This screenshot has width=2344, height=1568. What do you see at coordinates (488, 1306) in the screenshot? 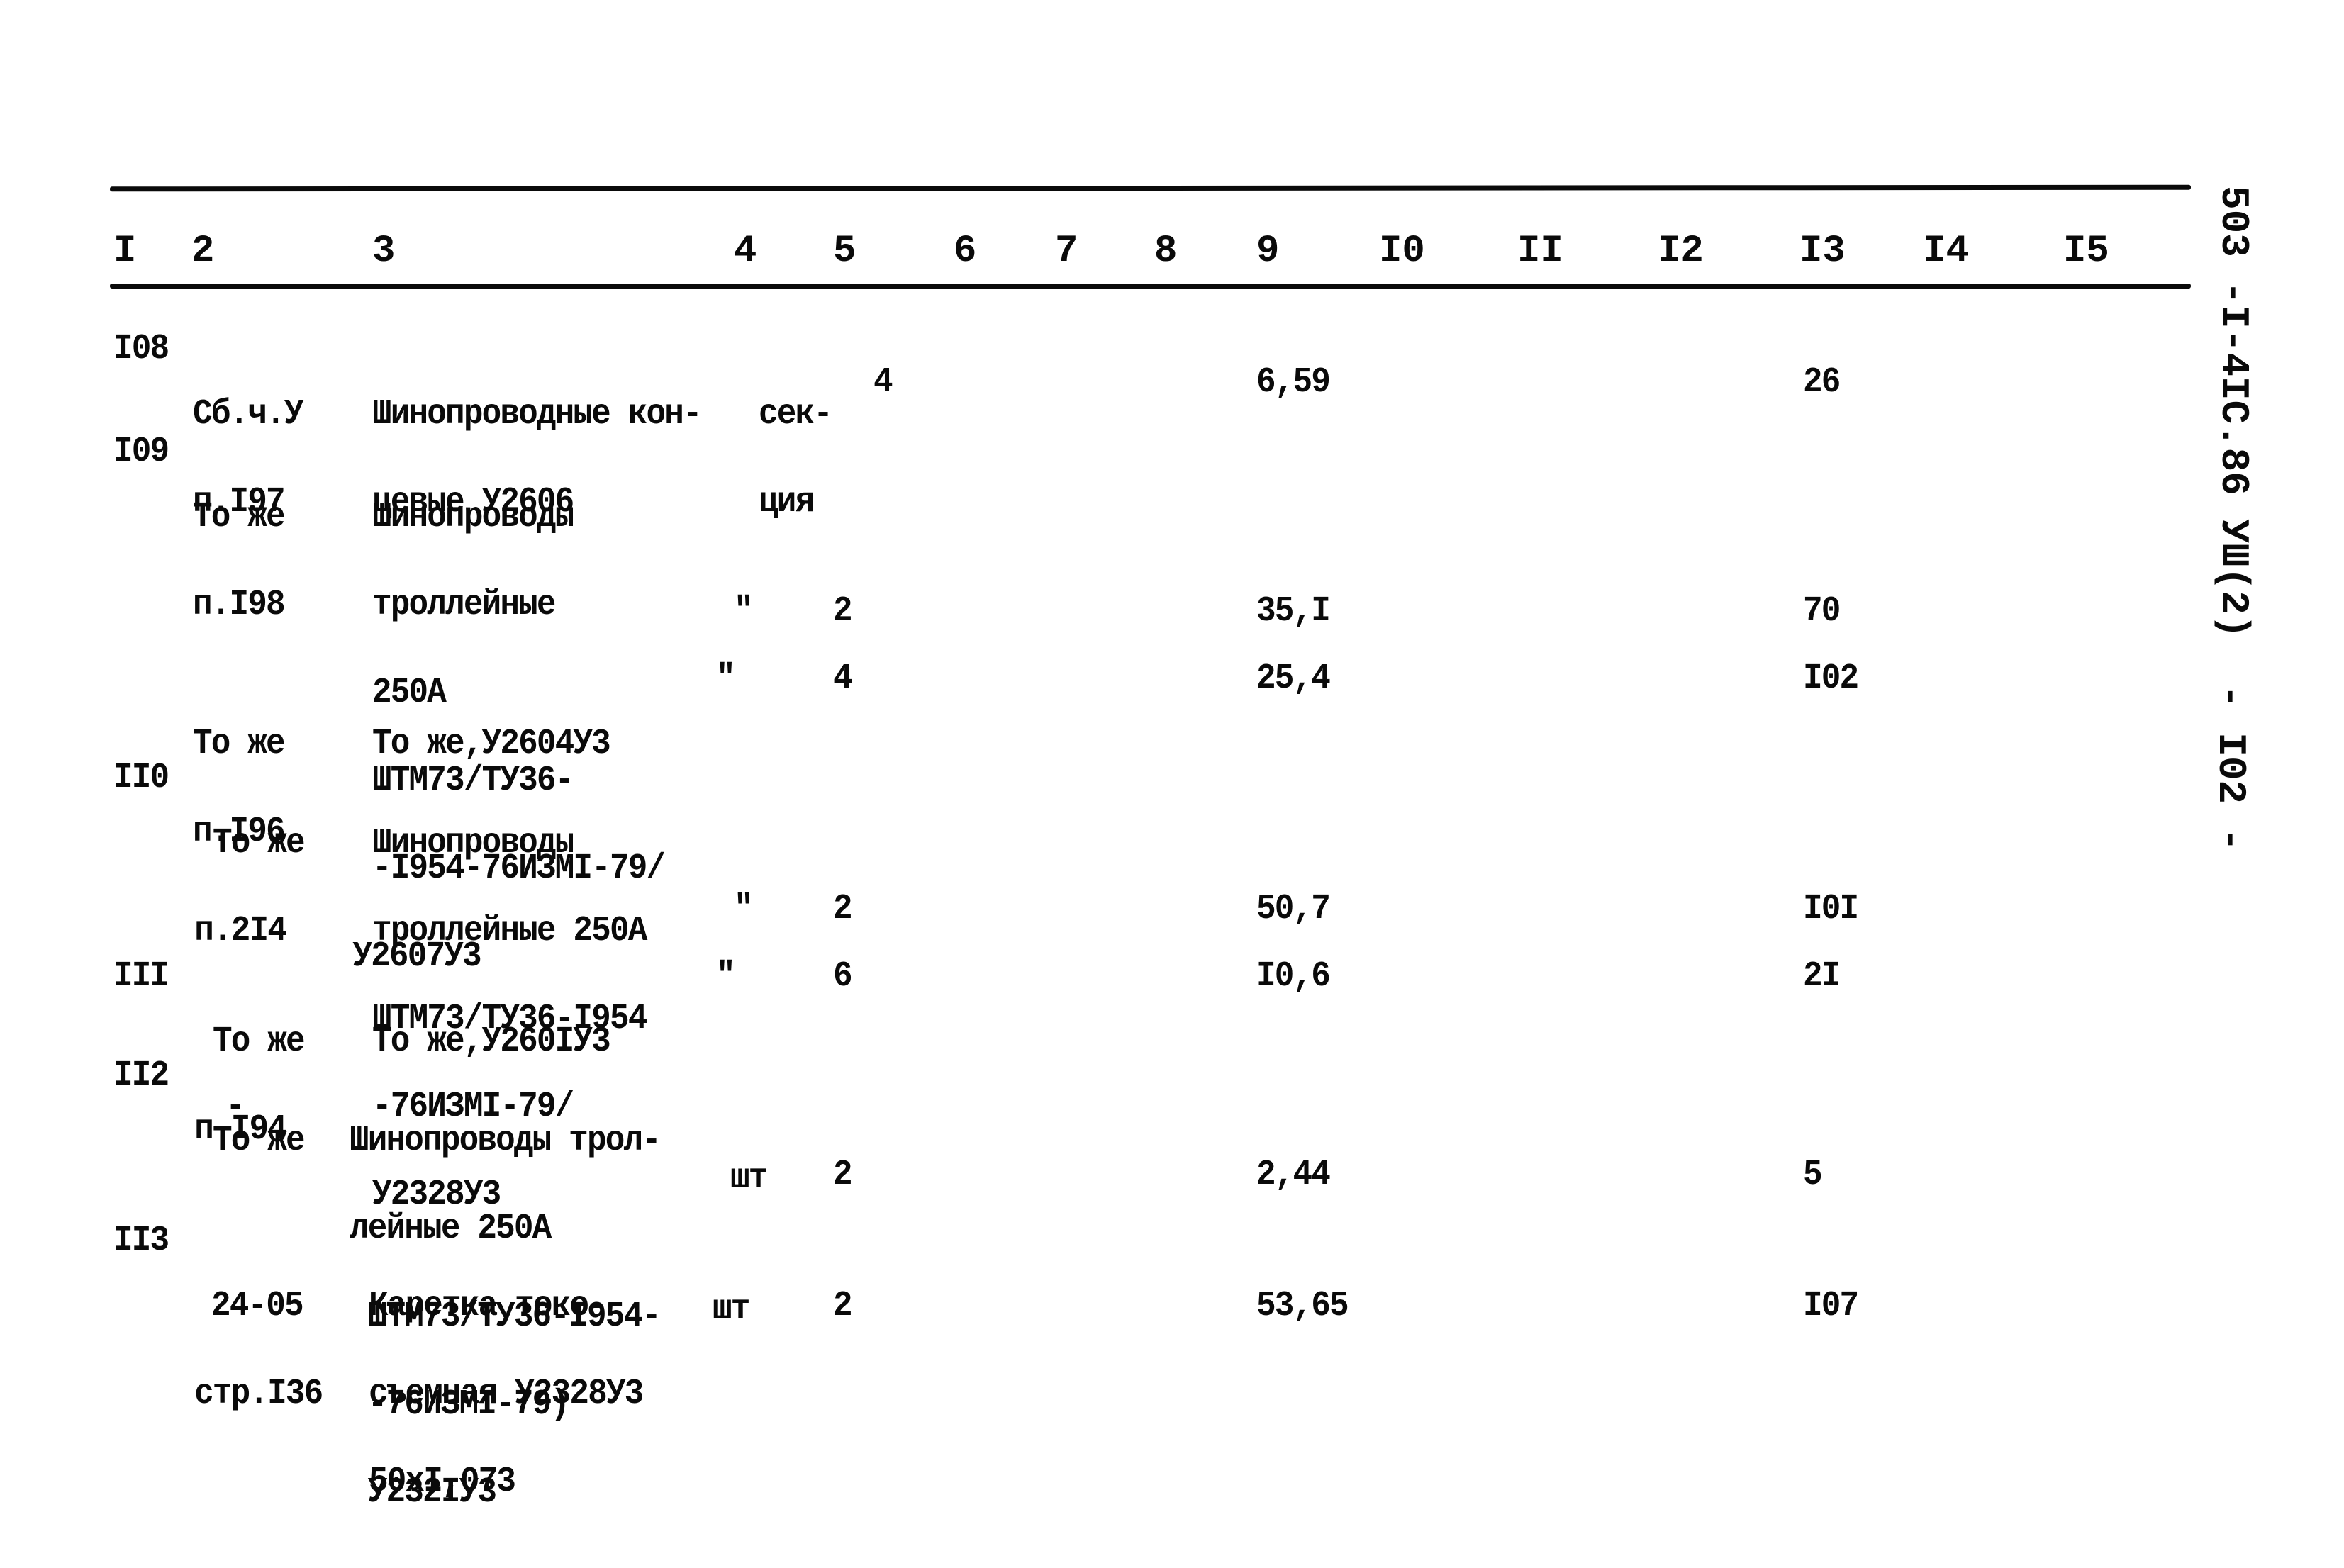
I see `description-line: Каретка токо-` at bounding box center [488, 1306].